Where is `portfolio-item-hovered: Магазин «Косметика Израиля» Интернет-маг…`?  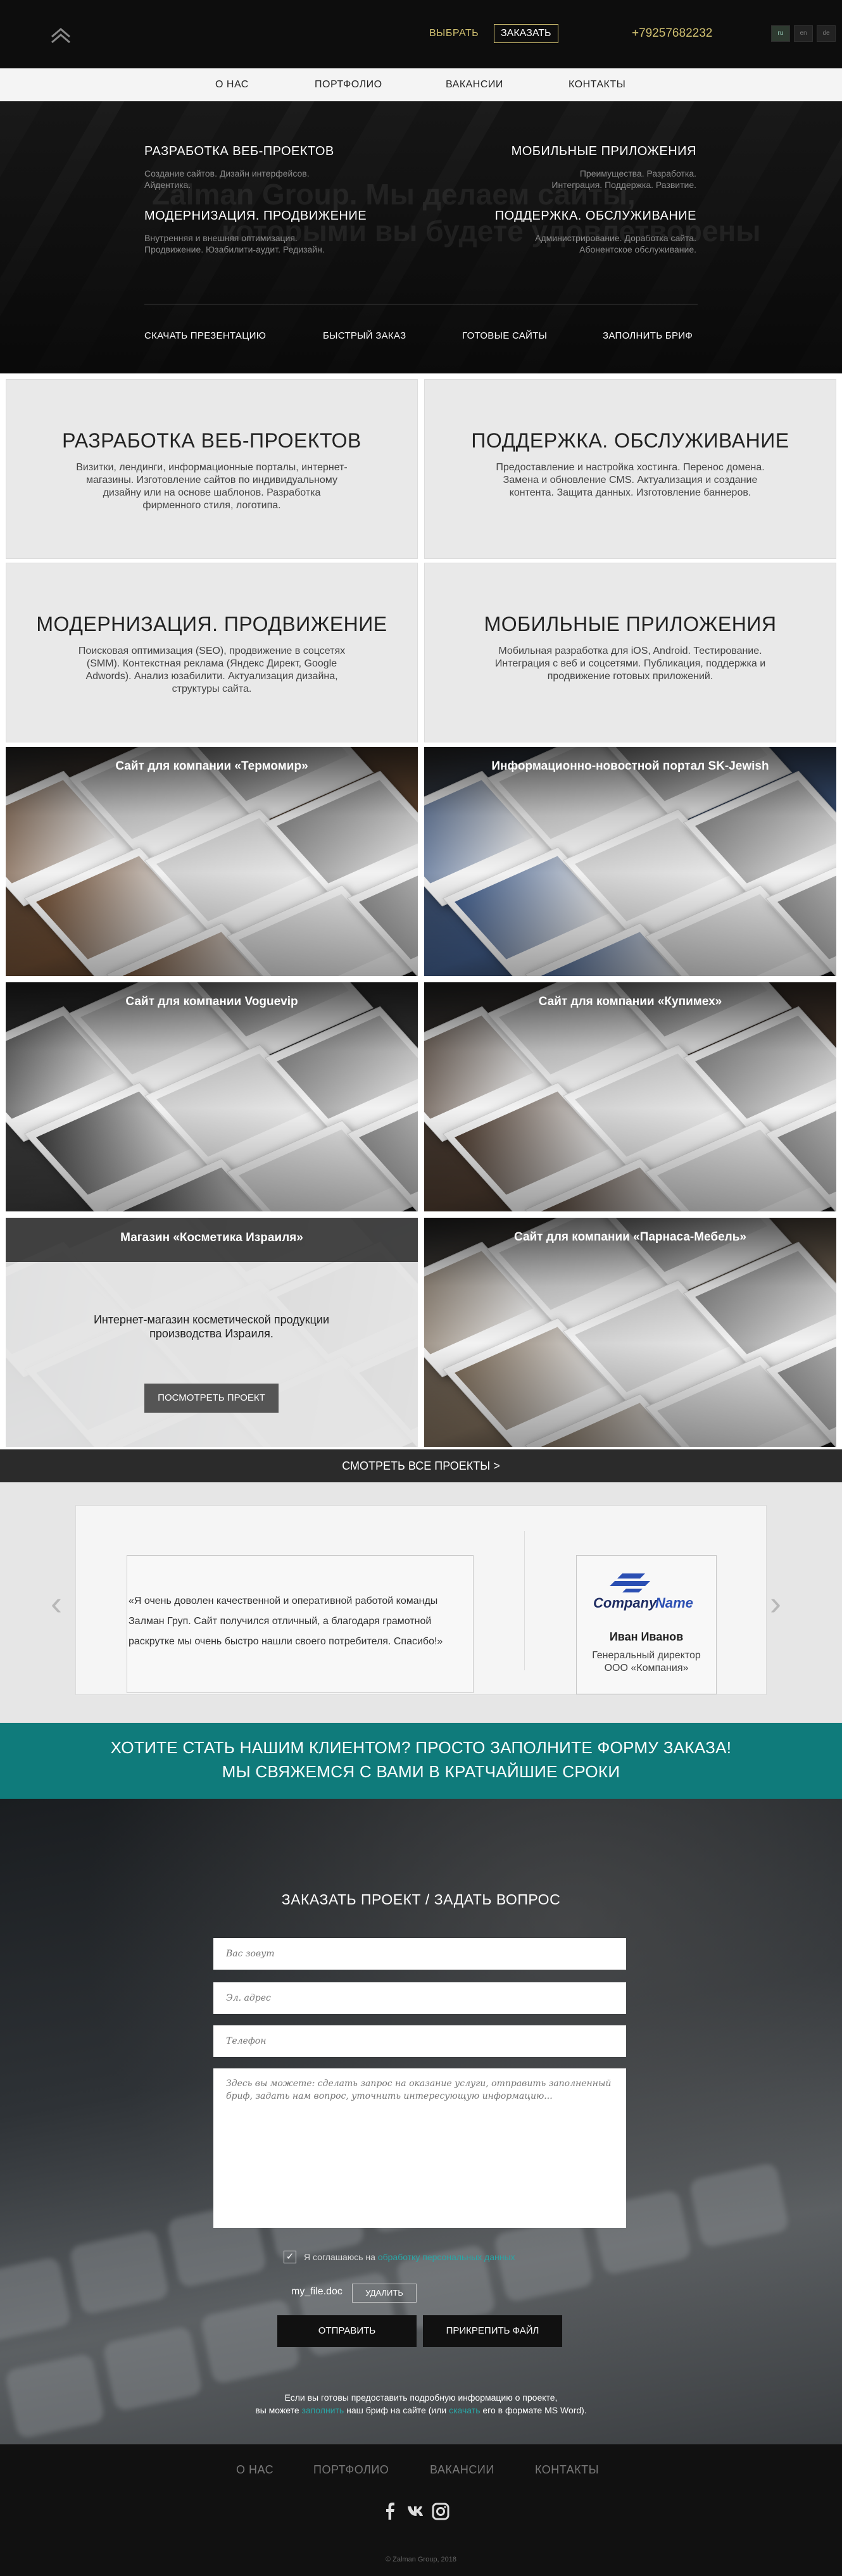
portfolio-item-hovered: Магазин «Косметика Израиля» Интернет-маг… is located at coordinates (212, 1332).